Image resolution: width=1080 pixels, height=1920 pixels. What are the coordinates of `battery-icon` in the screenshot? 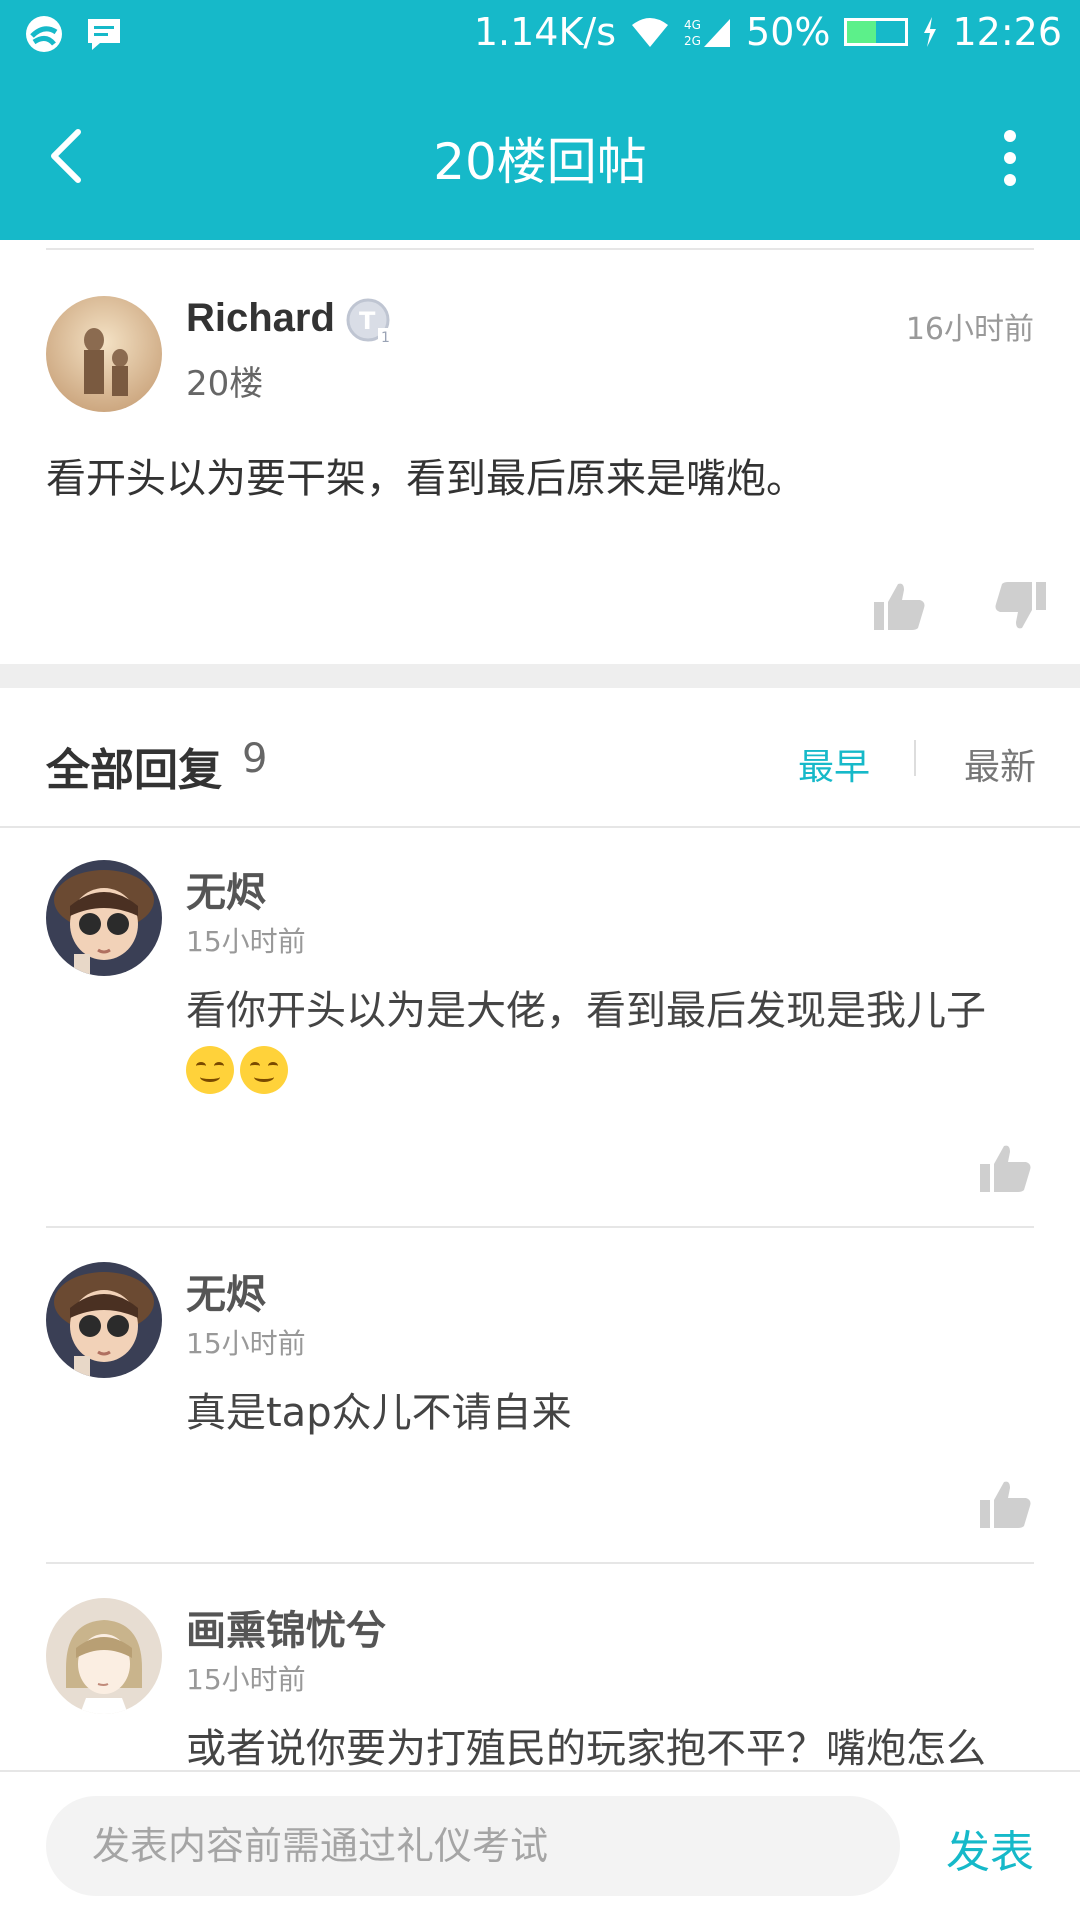 It's located at (876, 32).